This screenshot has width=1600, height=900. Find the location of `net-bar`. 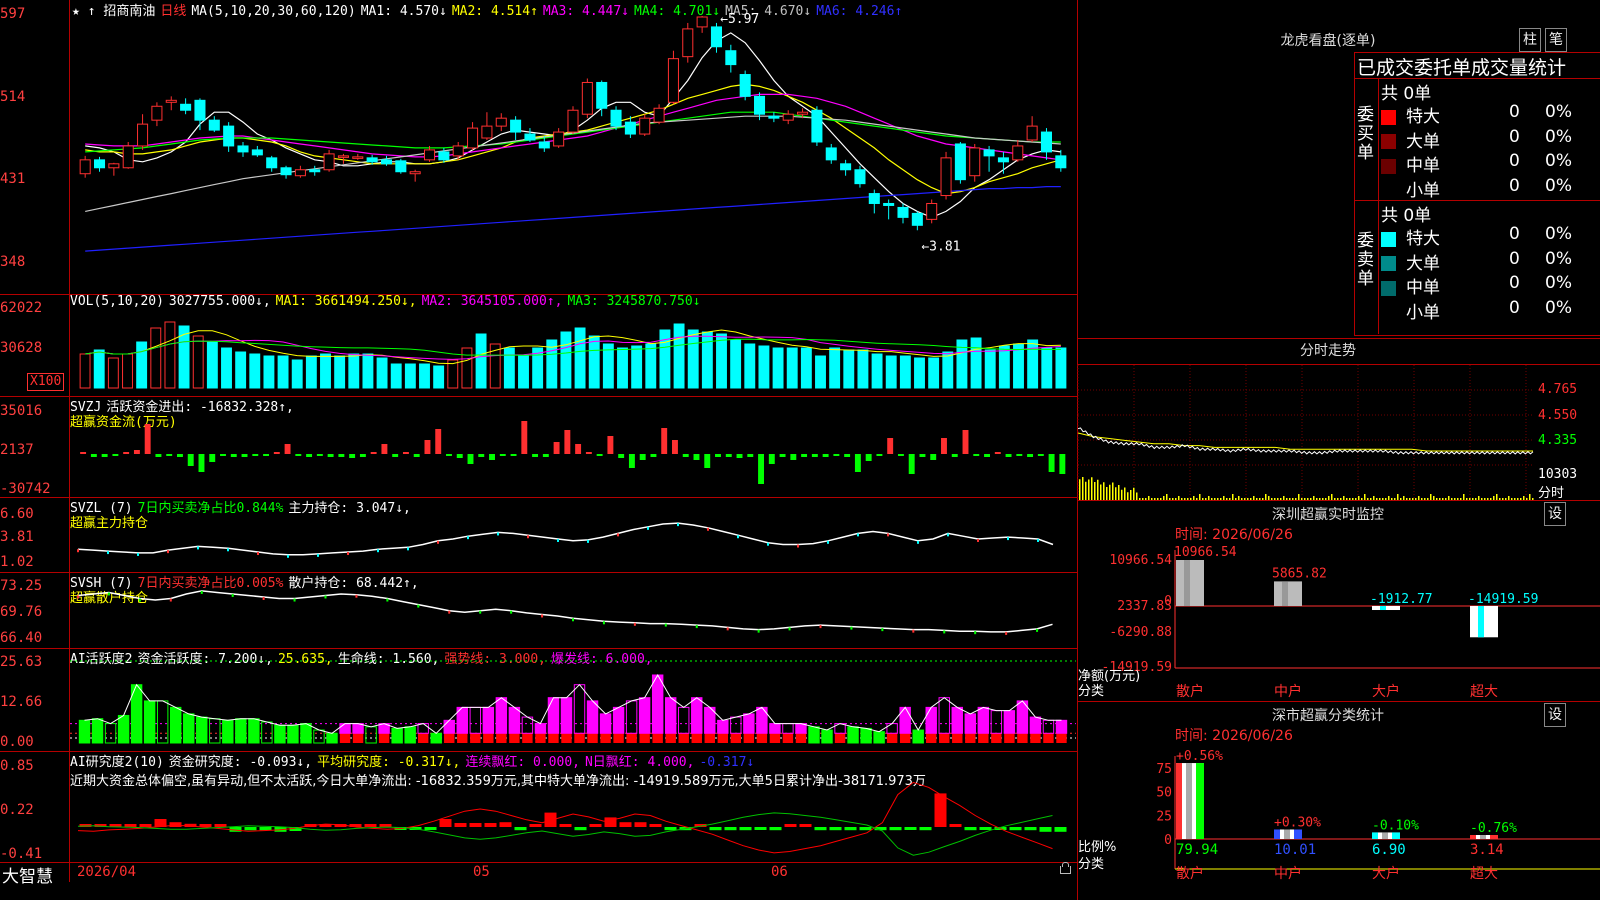

net-bar is located at coordinates (1484, 622).